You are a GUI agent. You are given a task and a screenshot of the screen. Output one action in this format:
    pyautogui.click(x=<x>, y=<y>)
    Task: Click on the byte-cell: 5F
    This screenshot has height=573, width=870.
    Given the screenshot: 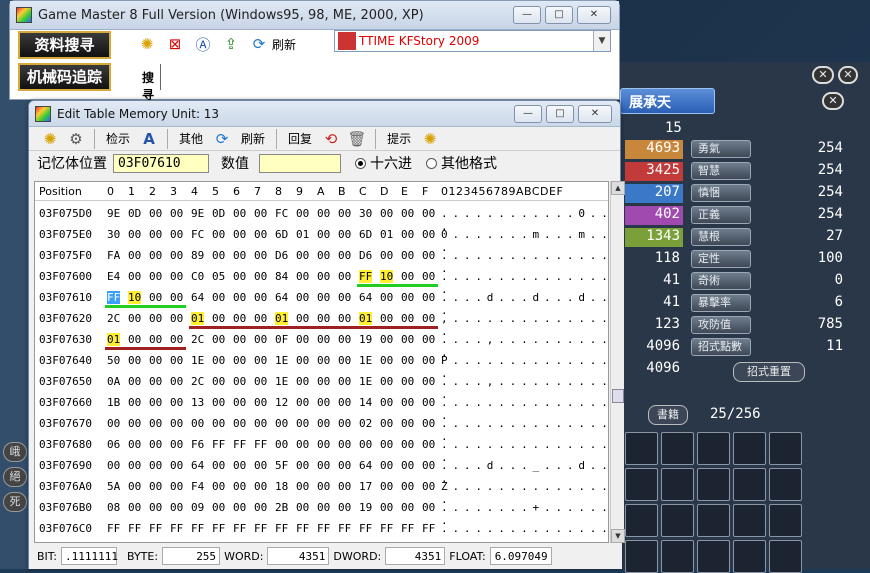 What is the action you would take?
    pyautogui.click(x=281, y=465)
    